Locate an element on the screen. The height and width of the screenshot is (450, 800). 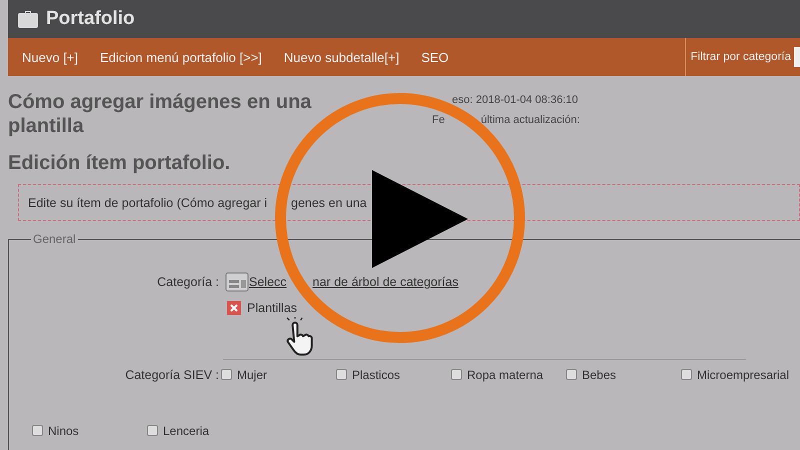
remove-icon is located at coordinates (234, 308).